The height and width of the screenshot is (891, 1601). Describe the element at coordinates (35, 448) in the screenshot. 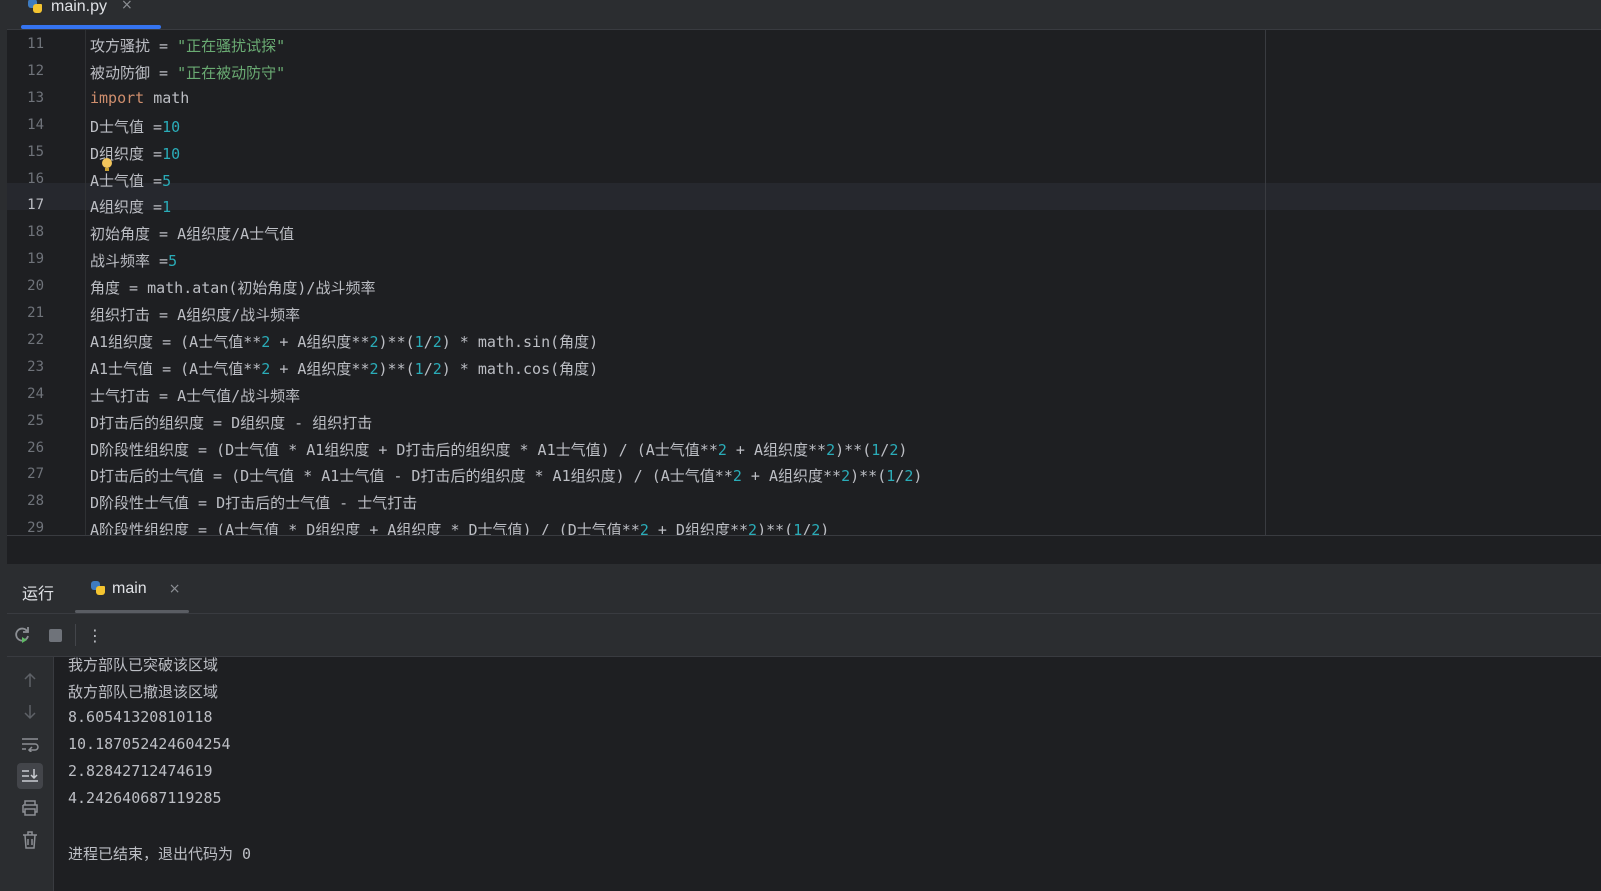

I see `line-number: 26` at that location.